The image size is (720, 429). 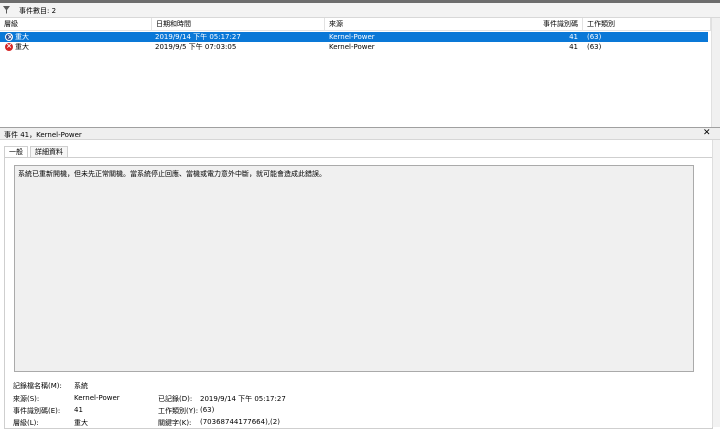 I want to click on source-value: Kernel-Power, so click(x=97, y=398).